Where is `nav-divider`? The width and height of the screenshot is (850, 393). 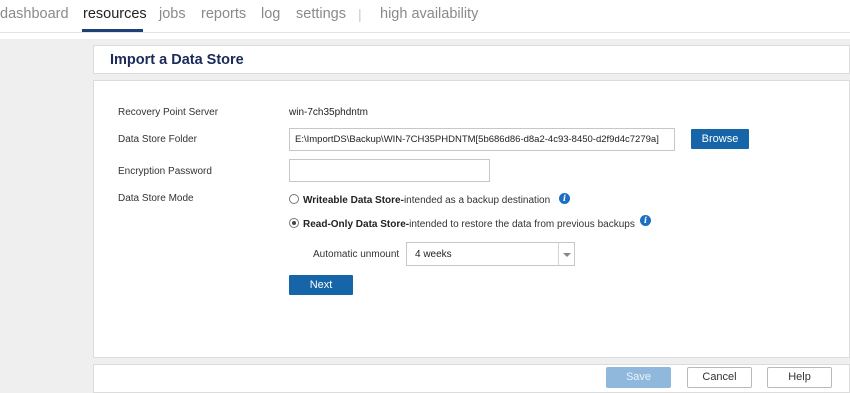 nav-divider is located at coordinates (425, 32).